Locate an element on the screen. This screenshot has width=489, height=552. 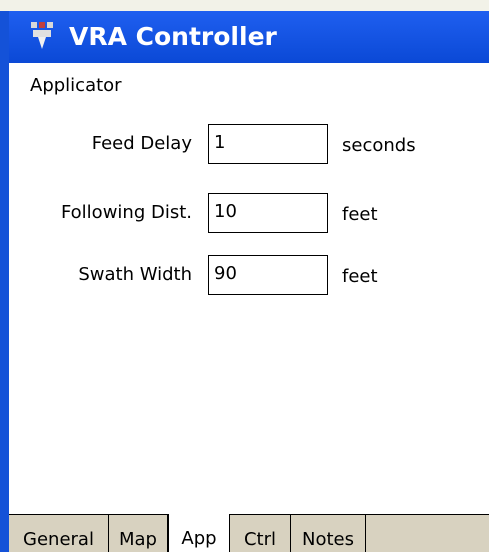
window-title: VRA Controller is located at coordinates (173, 36).